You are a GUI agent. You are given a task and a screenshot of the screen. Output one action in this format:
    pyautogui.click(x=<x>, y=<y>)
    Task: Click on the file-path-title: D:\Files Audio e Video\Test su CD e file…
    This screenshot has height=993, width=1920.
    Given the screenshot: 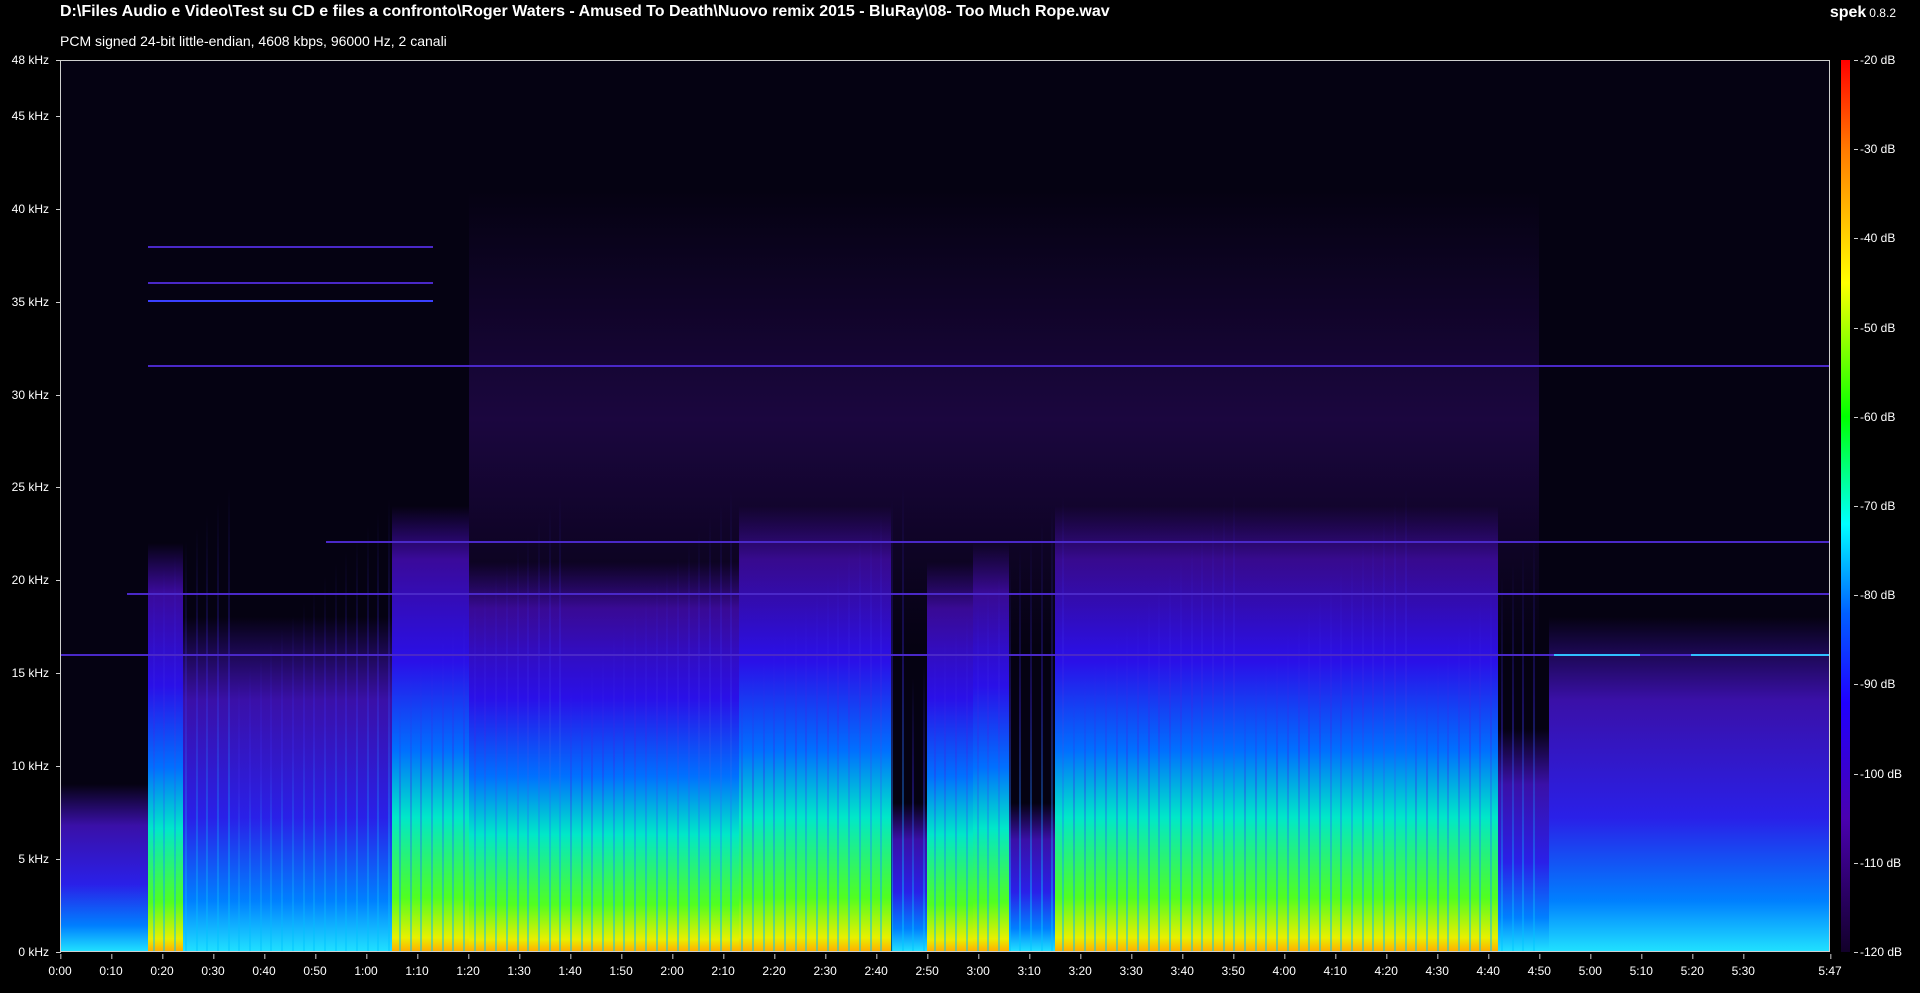 What is the action you would take?
    pyautogui.click(x=585, y=11)
    